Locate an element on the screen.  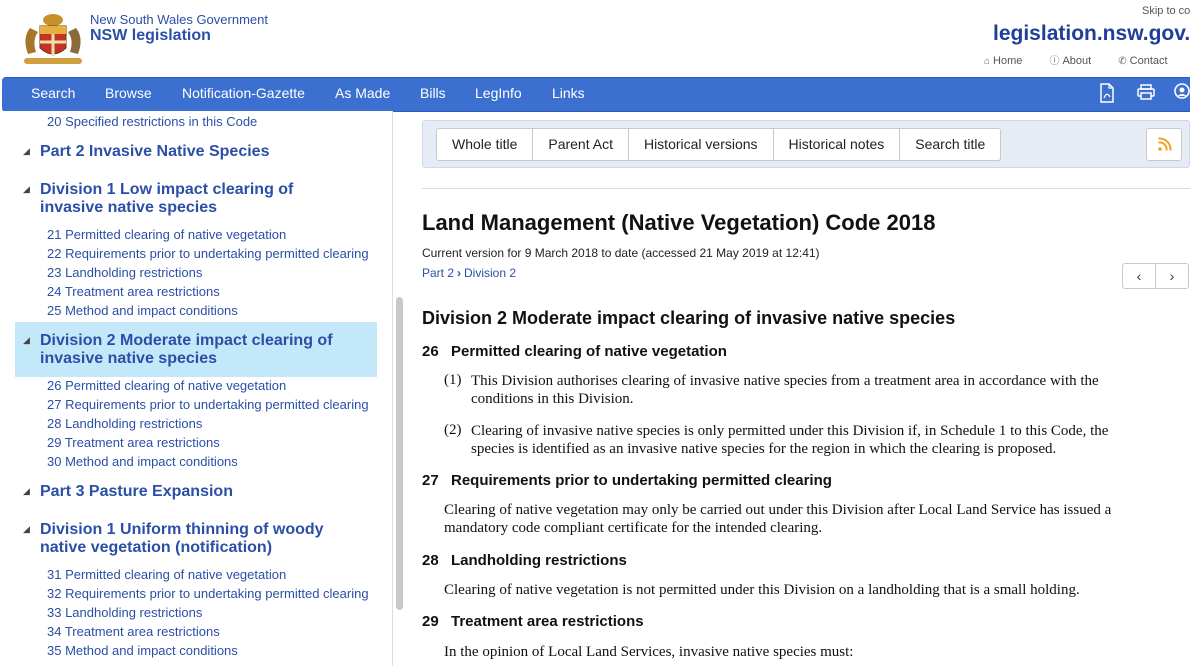
contact-link: ✆ Contact is located at coordinates (1148, 61).